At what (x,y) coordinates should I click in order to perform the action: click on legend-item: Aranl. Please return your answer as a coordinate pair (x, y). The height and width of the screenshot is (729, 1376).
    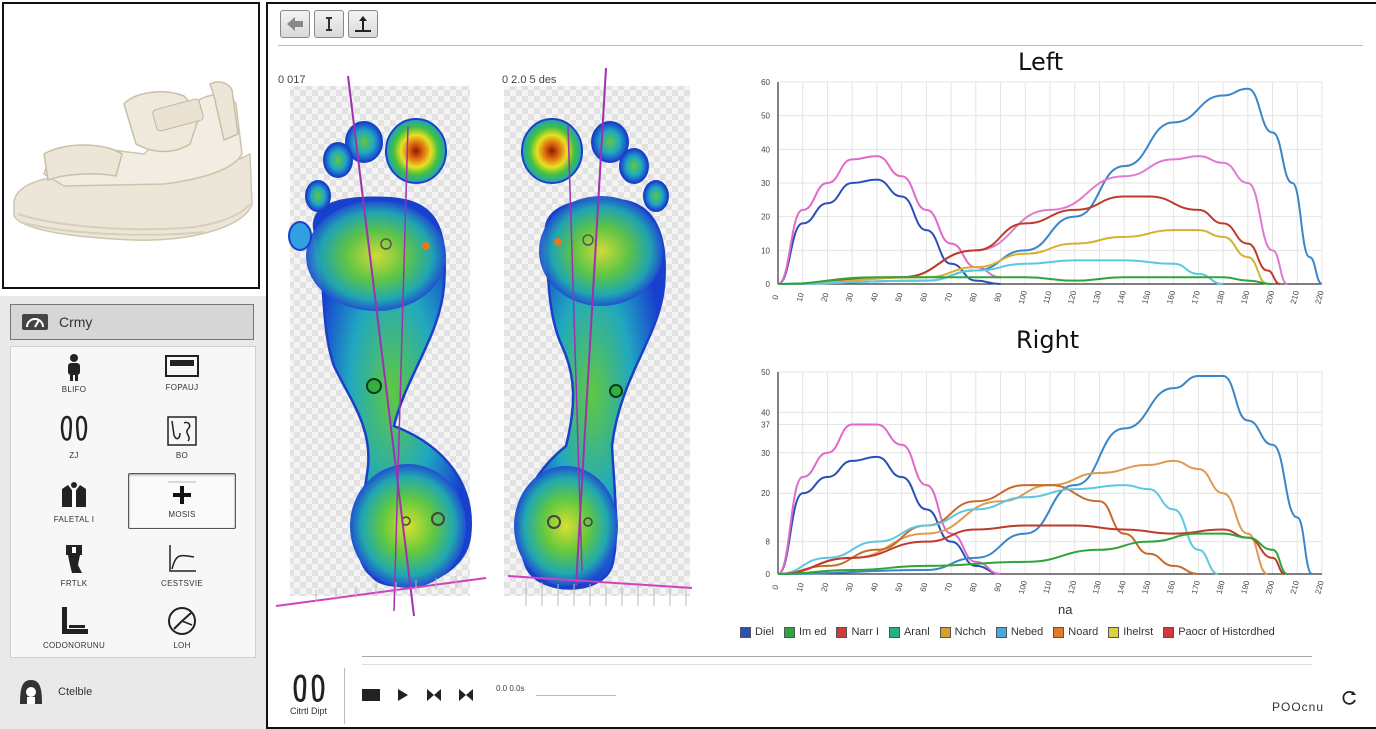
    Looking at the image, I should click on (909, 632).